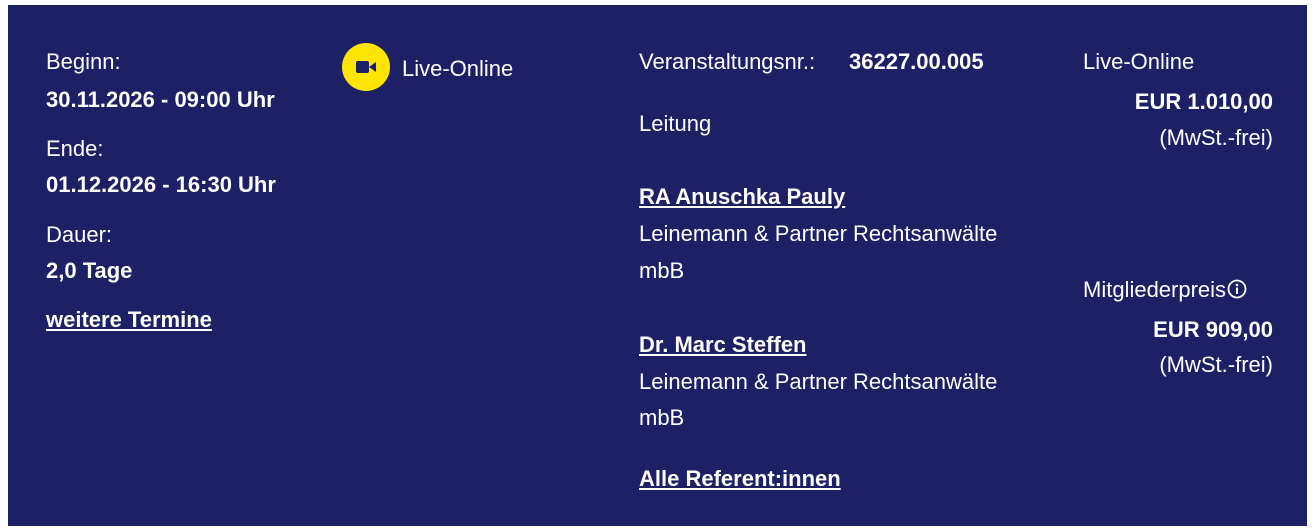  I want to click on member-price-label: Mitgliederpreis, so click(1155, 289).